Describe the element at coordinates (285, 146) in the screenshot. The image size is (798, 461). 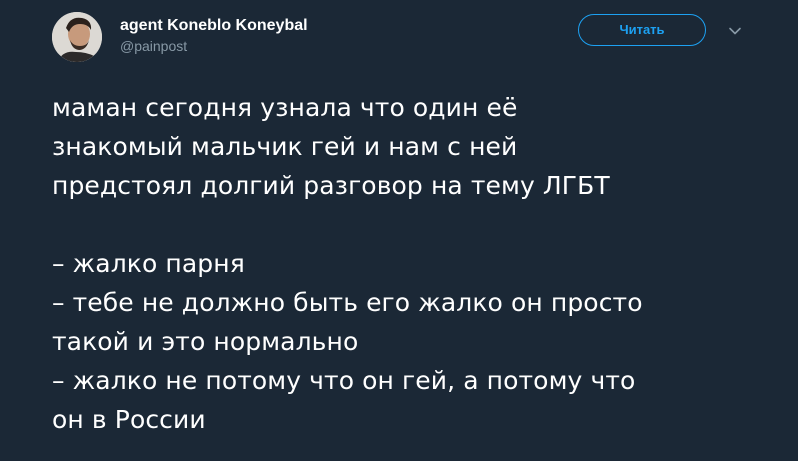
I see `tweet-line: знакомый мальчик гей и нам с ней` at that location.